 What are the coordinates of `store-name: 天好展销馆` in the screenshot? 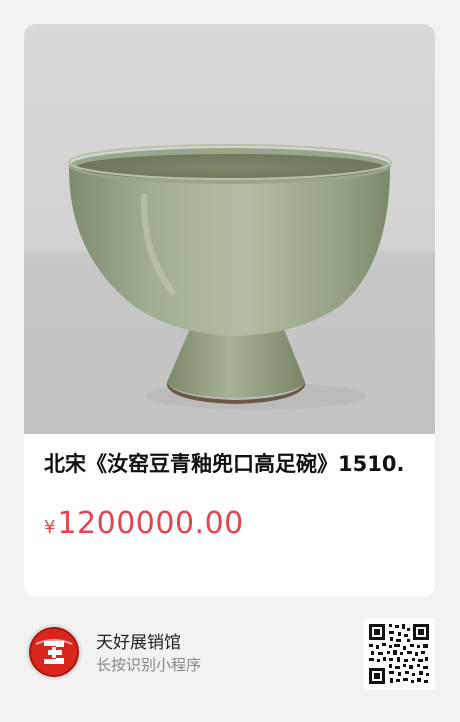 It's located at (138, 643).